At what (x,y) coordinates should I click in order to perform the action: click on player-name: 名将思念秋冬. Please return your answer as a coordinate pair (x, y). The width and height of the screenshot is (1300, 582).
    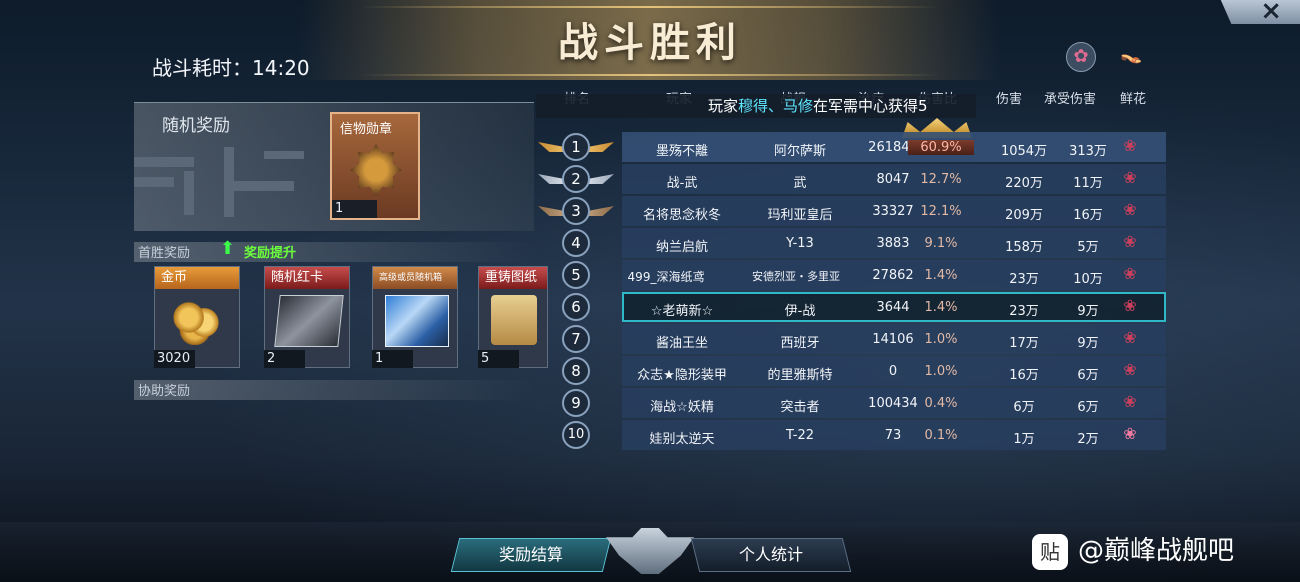
    Looking at the image, I should click on (681, 215).